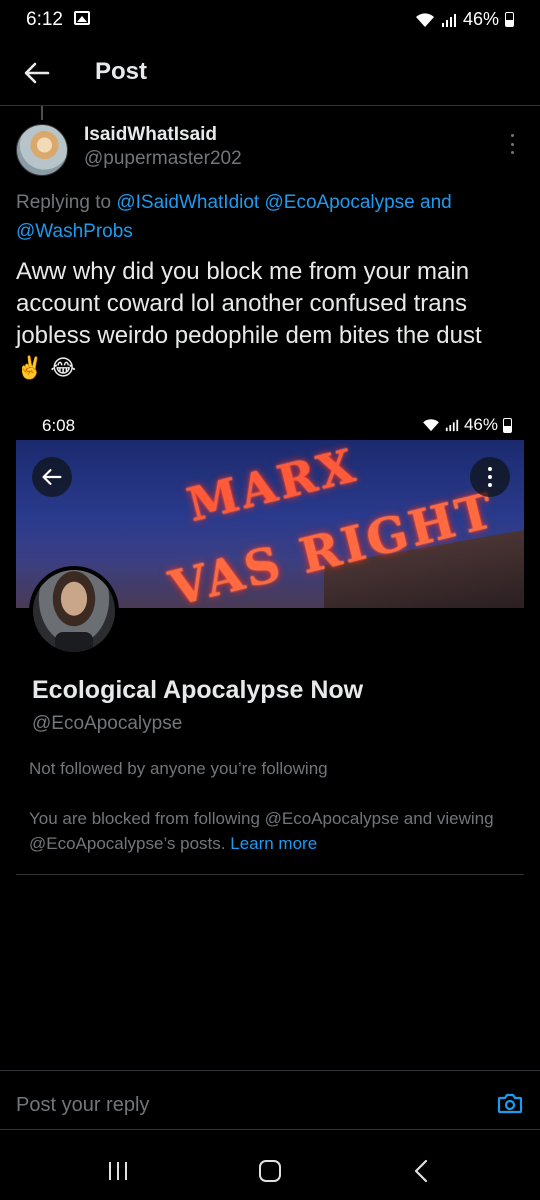 This screenshot has width=540, height=1200. Describe the element at coordinates (270, 1171) in the screenshot. I see `home-button` at that location.